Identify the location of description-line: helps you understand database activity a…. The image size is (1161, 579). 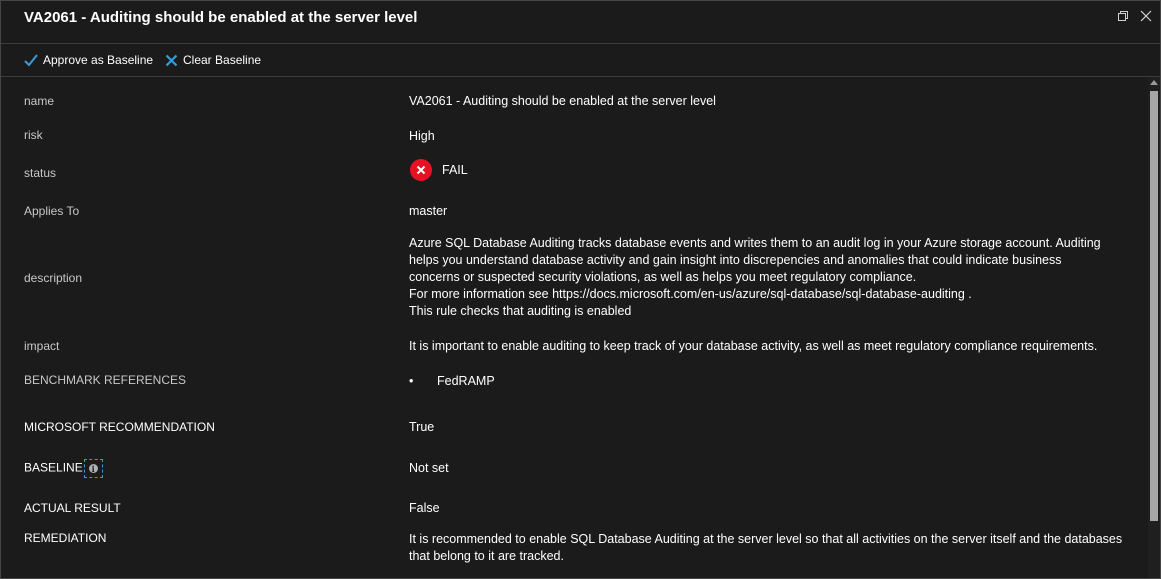
(735, 260).